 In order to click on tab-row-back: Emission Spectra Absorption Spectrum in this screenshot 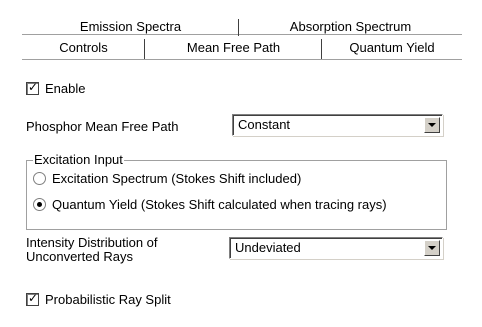, I will do `click(242, 26)`.